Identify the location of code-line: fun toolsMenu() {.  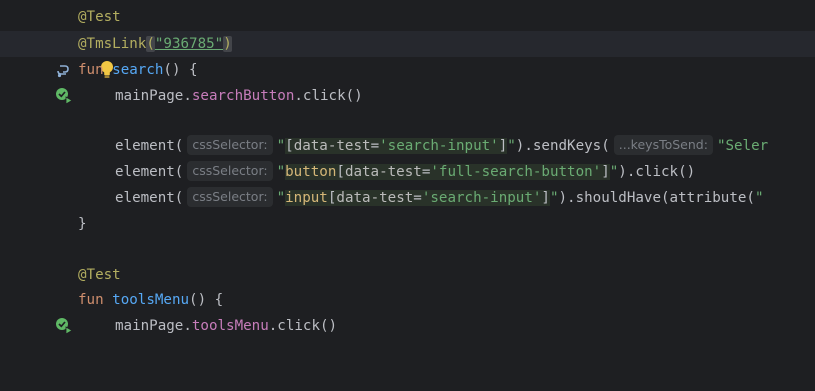
(407, 311).